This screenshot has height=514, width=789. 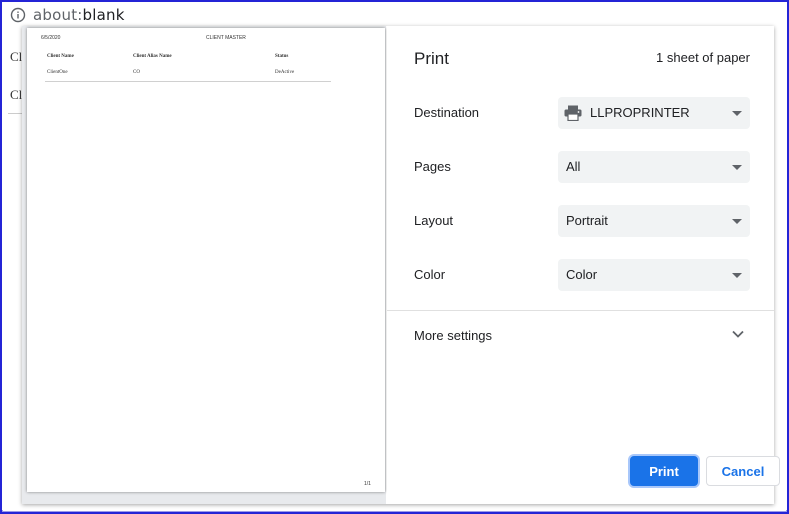 What do you see at coordinates (640, 112) in the screenshot?
I see `destination-value: LLPROPRINTER` at bounding box center [640, 112].